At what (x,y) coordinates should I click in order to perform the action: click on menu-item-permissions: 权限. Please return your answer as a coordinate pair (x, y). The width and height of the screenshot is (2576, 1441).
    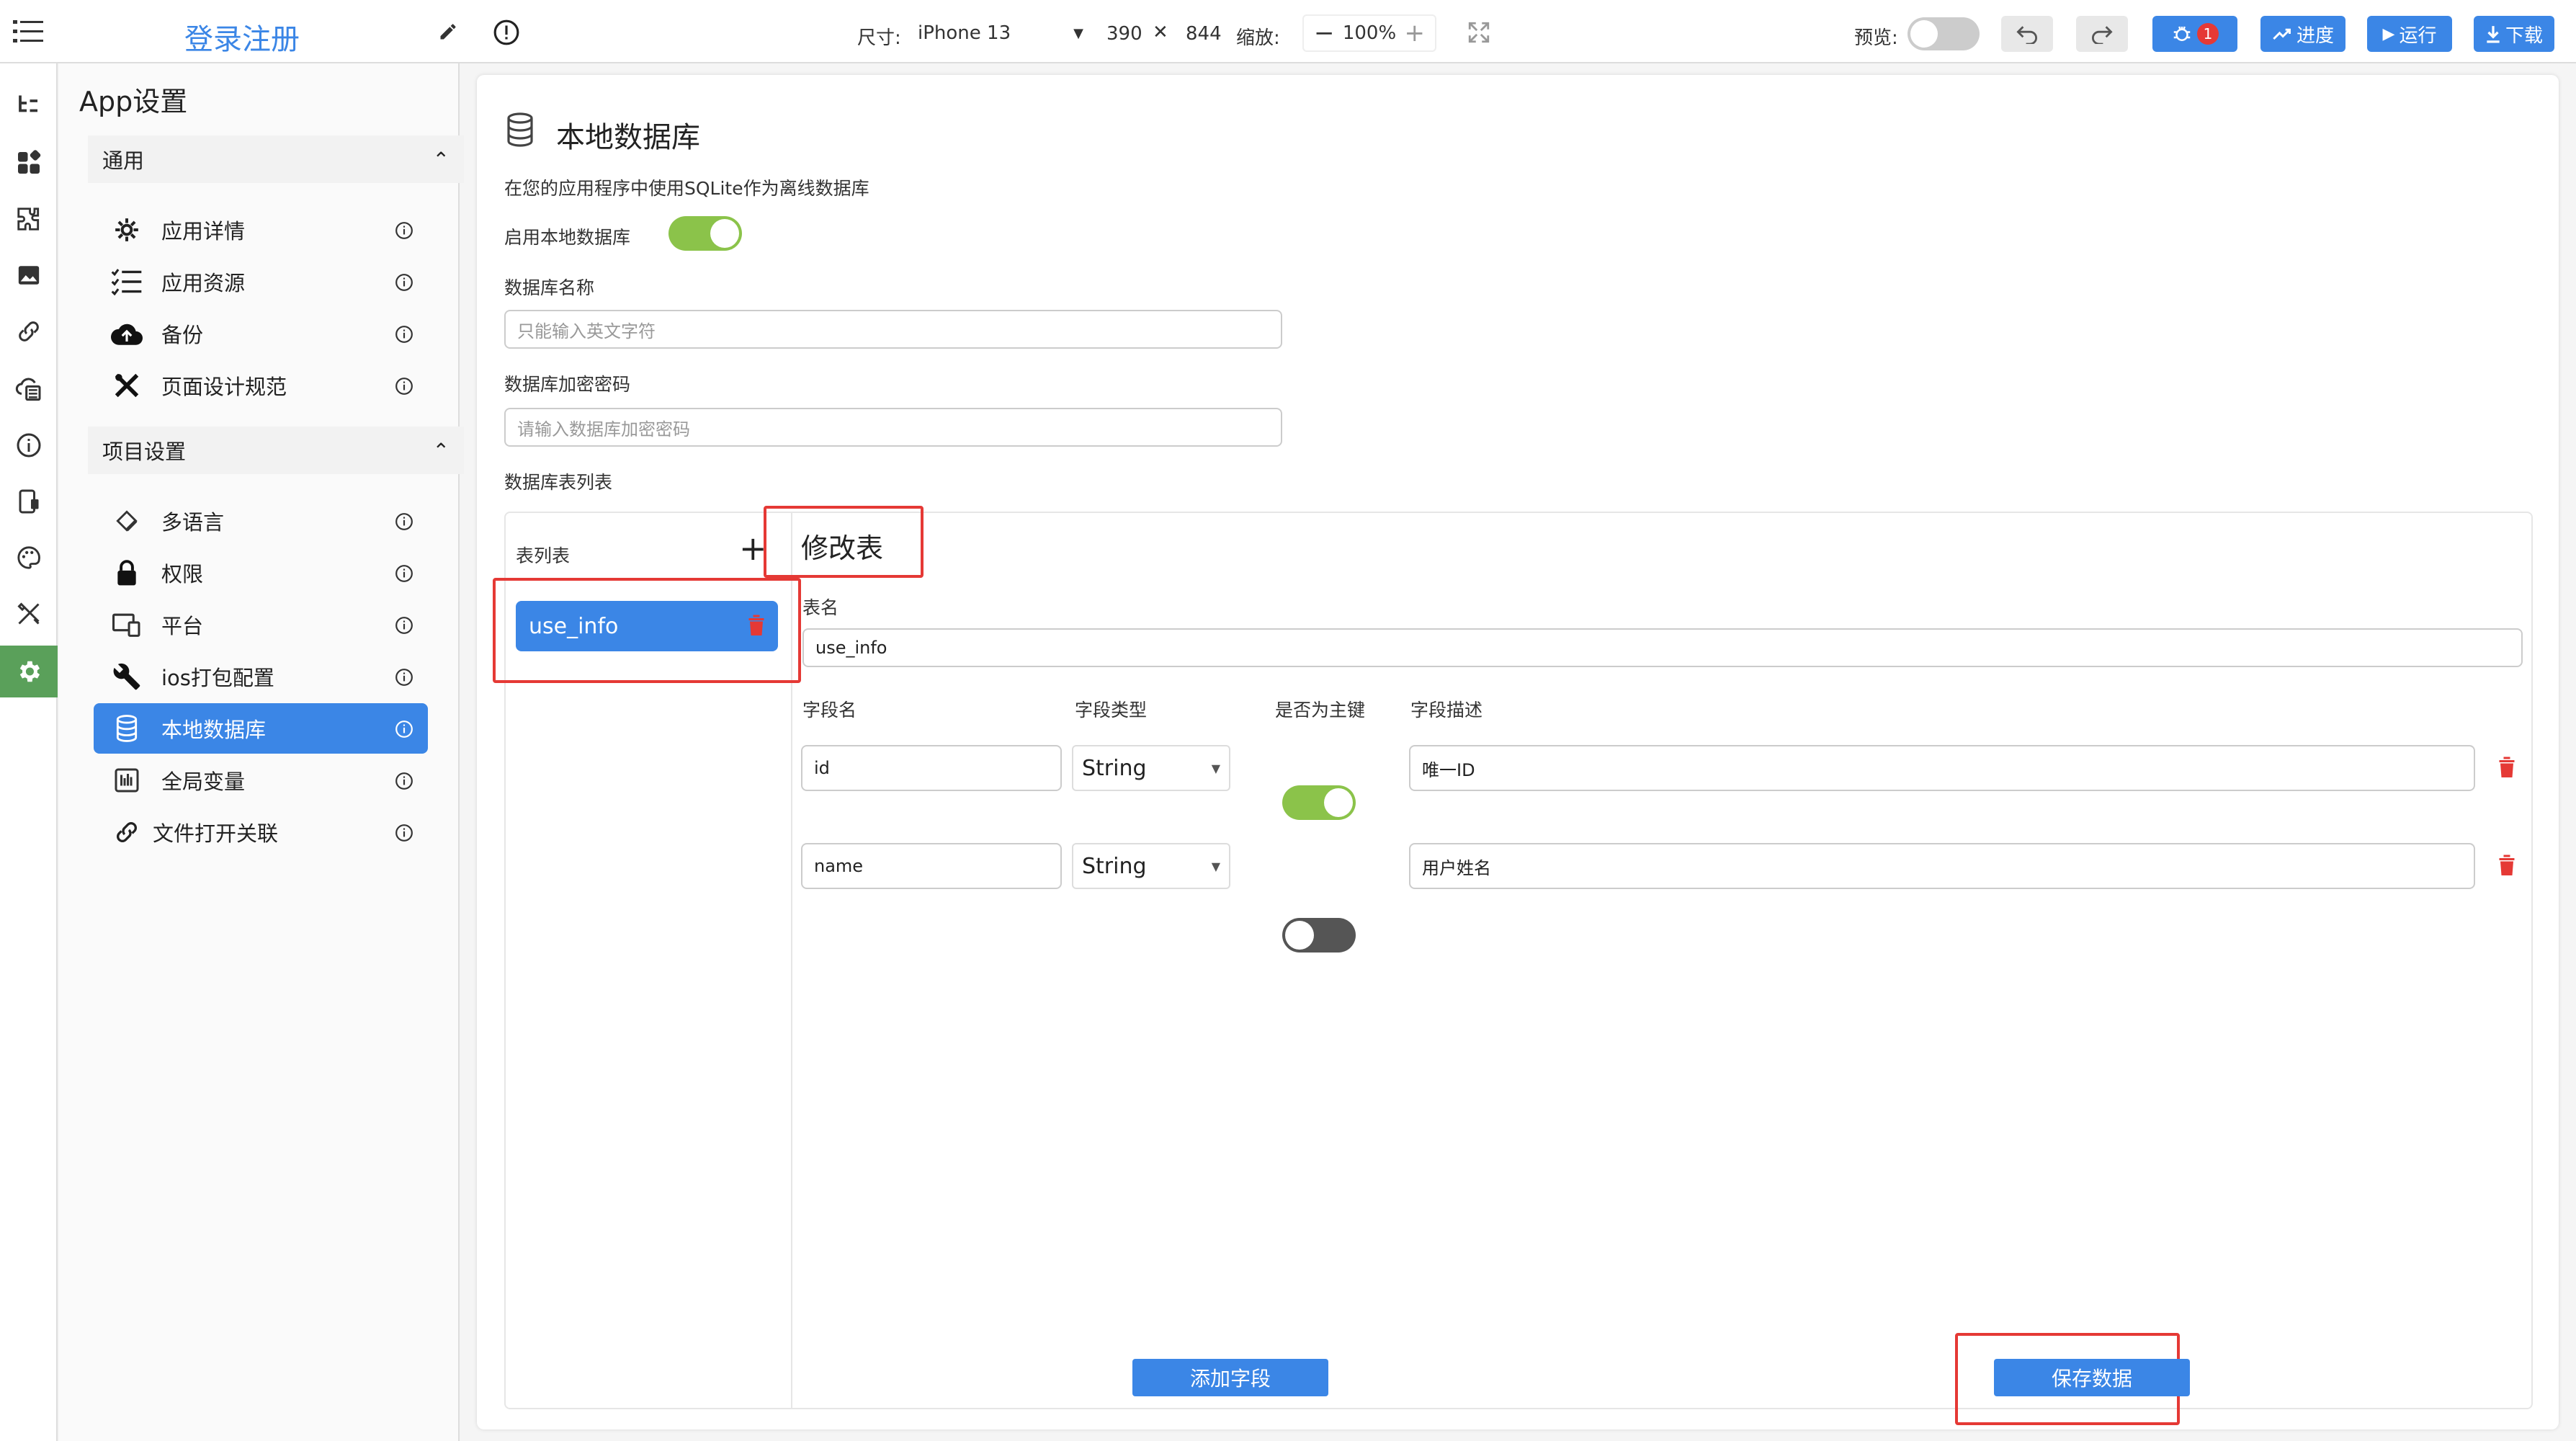
    Looking at the image, I should click on (261, 573).